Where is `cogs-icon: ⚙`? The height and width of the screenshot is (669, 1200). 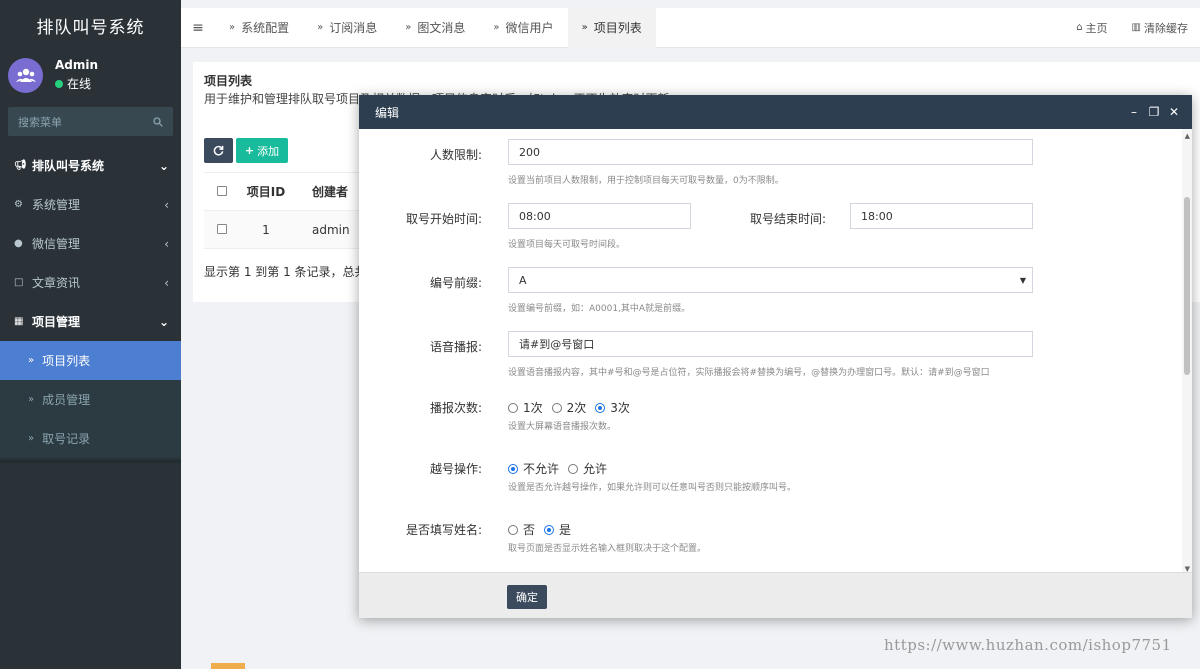
cogs-icon: ⚙ is located at coordinates (18, 204).